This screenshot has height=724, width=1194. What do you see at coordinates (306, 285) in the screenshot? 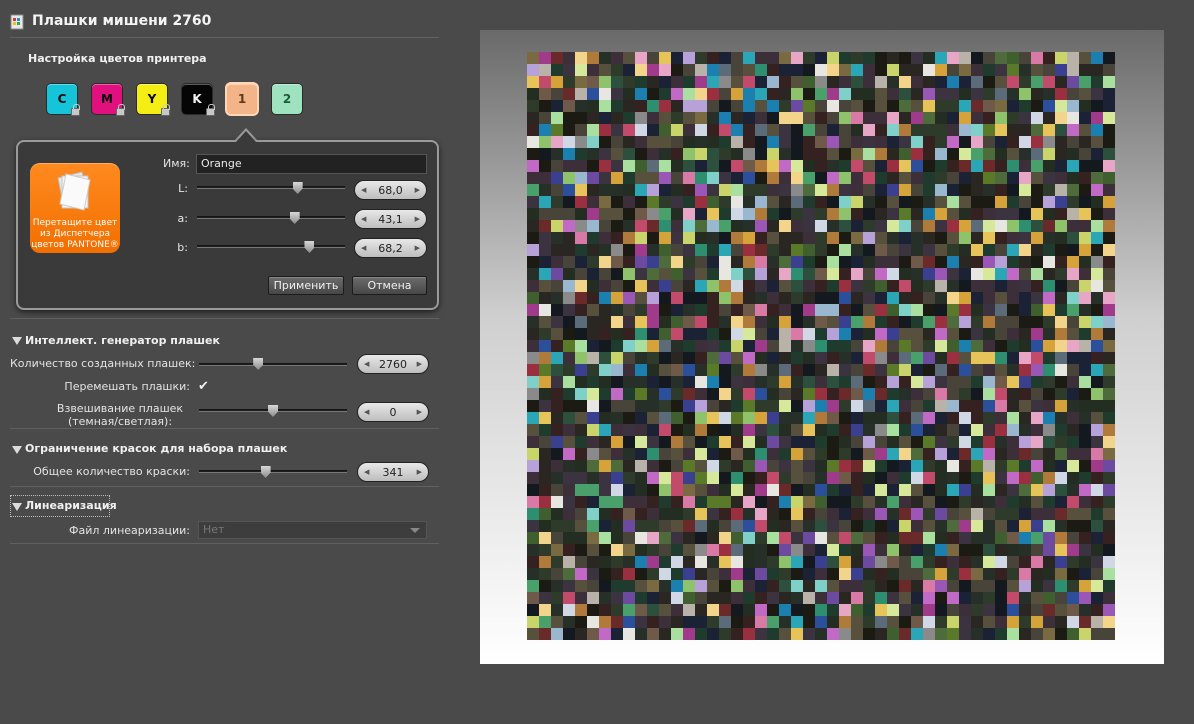
I see `apply-button: Применить` at bounding box center [306, 285].